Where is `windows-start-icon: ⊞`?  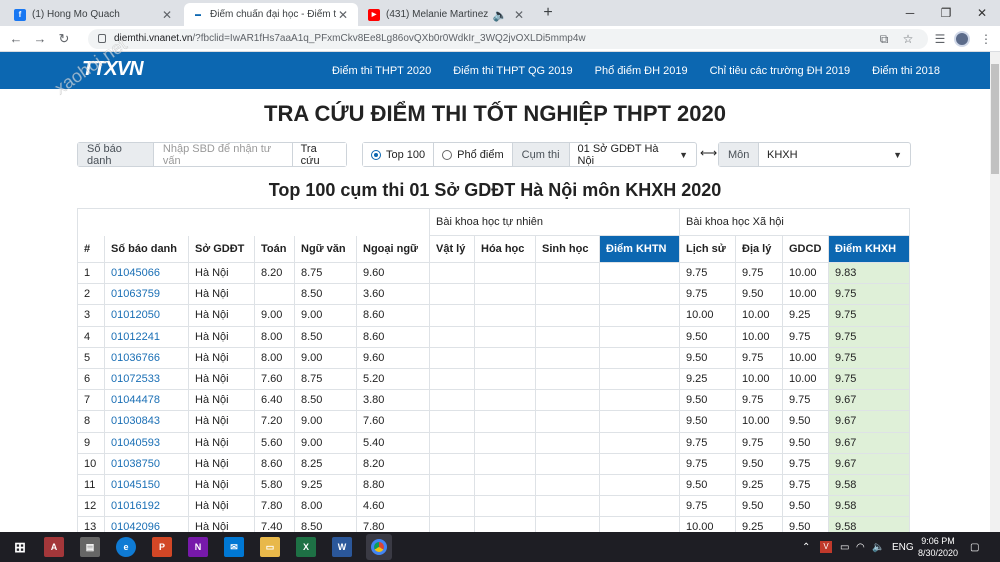
windows-start-icon: ⊞ is located at coordinates (20, 547).